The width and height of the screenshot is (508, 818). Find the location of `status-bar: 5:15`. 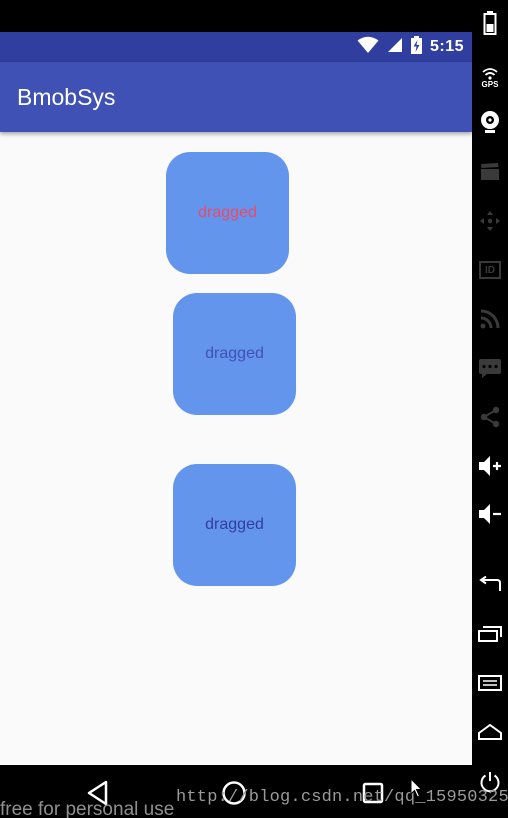

status-bar: 5:15 is located at coordinates (236, 47).